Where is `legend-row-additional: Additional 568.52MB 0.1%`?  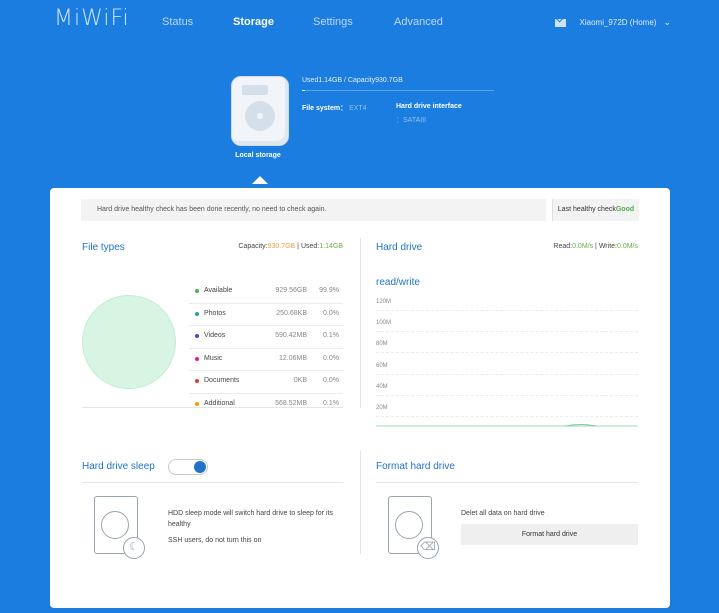
legend-row-additional: Additional 568.52MB 0.1% is located at coordinates (266, 405).